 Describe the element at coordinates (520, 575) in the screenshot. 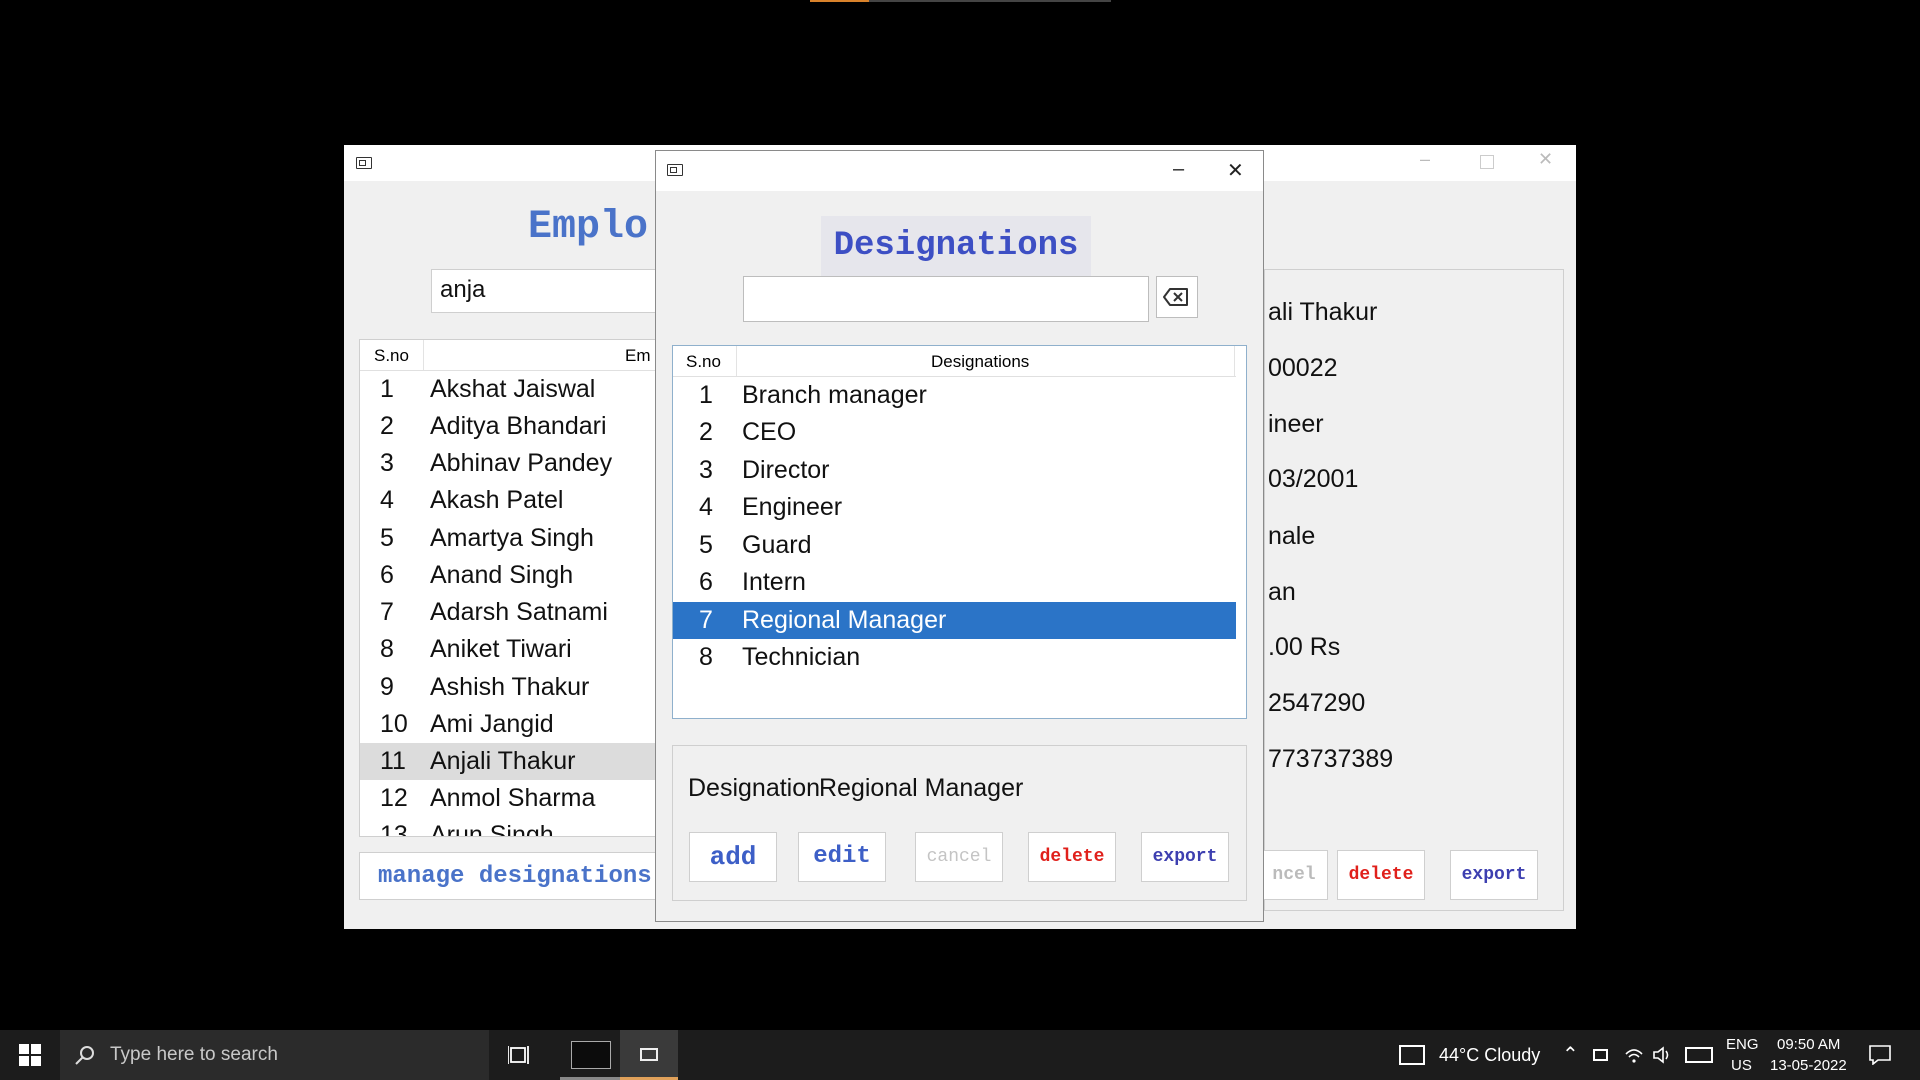

I see `table-row: 6 Anand Singh` at that location.